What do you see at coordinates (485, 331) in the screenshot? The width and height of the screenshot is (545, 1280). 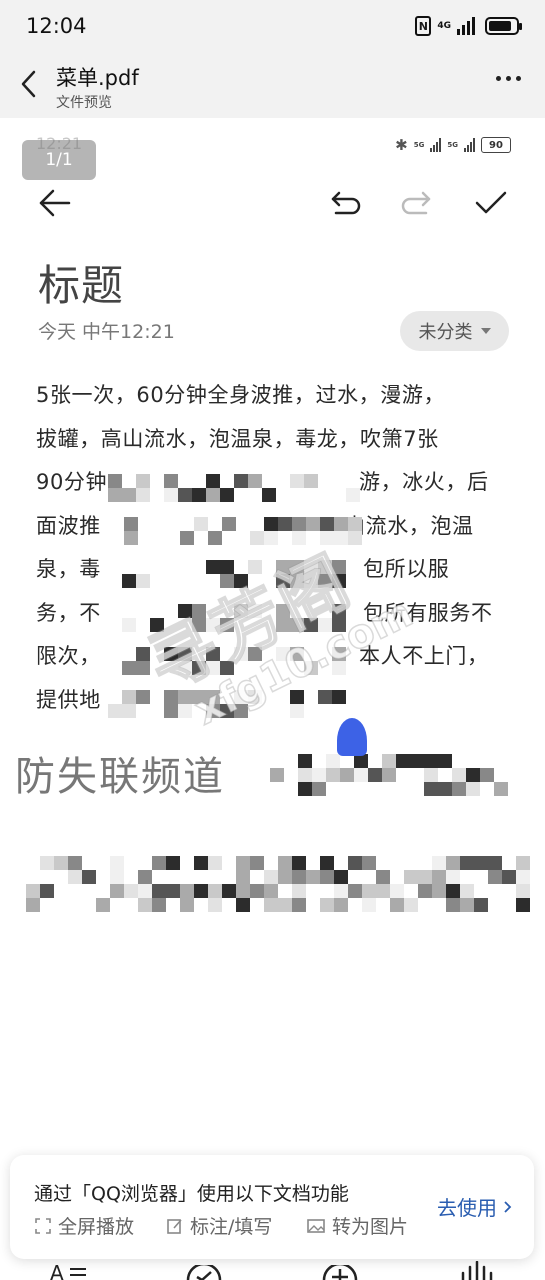 I see `caret-down-icon` at bounding box center [485, 331].